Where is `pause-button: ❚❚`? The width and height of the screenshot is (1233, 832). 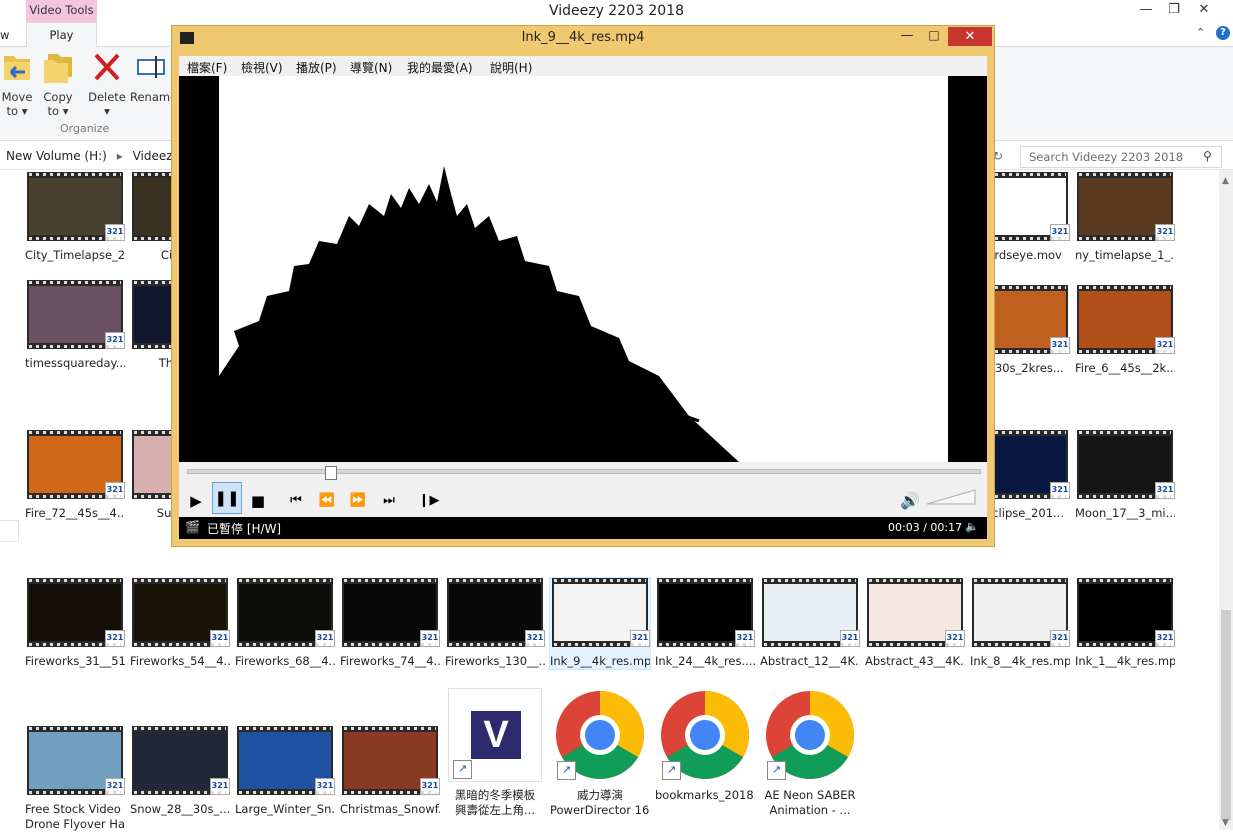
pause-button: ❚❚ is located at coordinates (227, 498).